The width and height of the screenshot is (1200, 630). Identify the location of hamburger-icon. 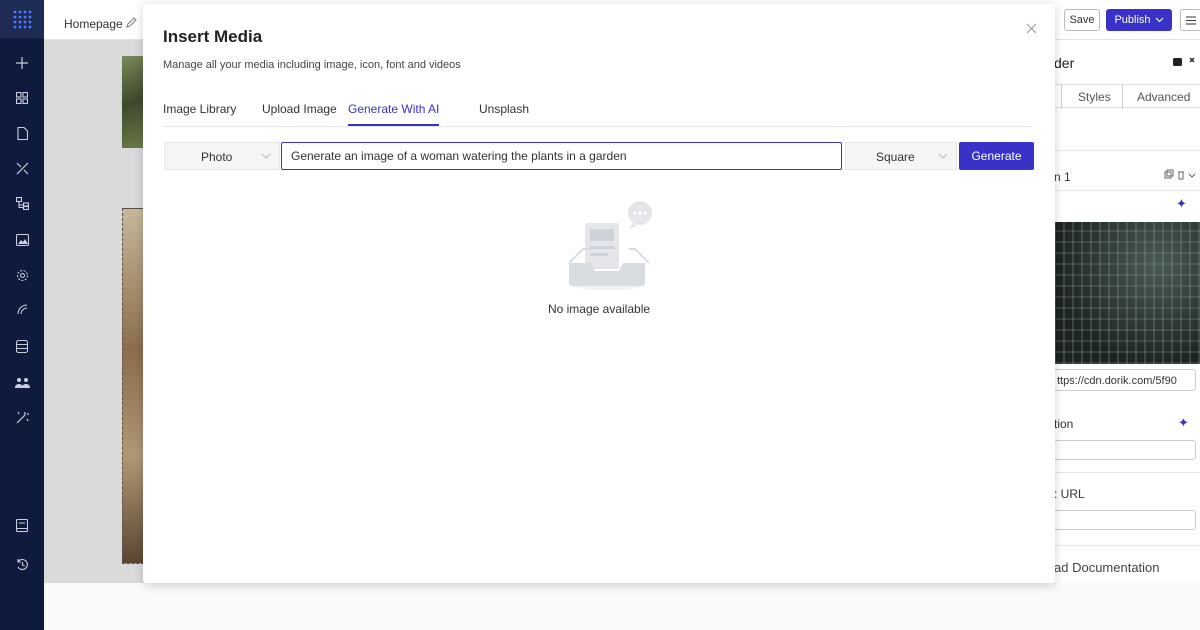
(1191, 20).